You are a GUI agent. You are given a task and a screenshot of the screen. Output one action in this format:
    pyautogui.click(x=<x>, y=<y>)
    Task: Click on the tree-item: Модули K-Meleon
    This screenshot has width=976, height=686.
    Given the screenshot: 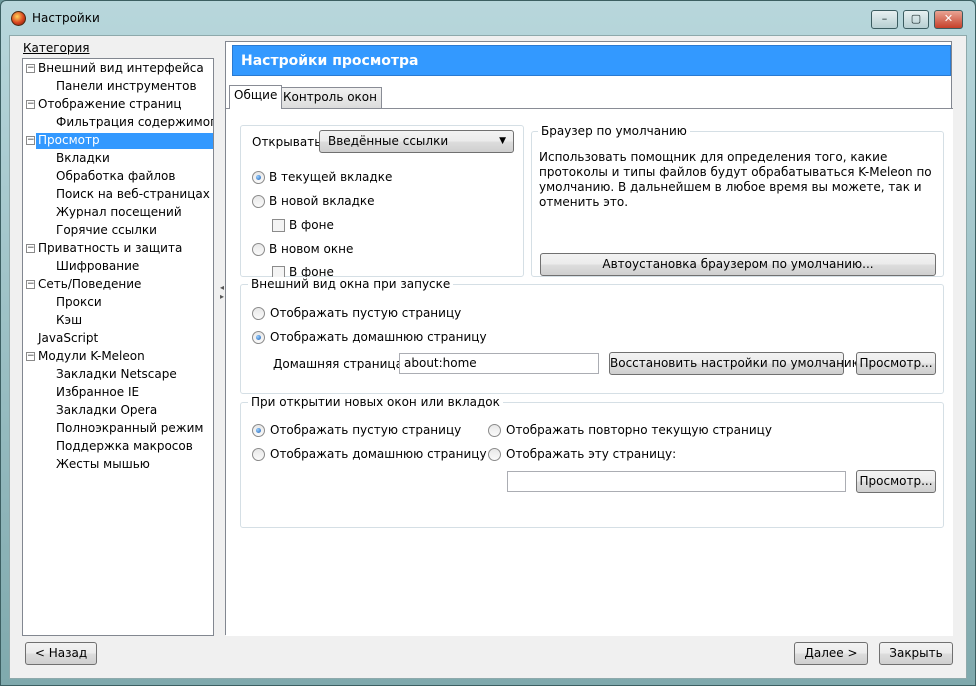 What is the action you would take?
    pyautogui.click(x=91, y=357)
    